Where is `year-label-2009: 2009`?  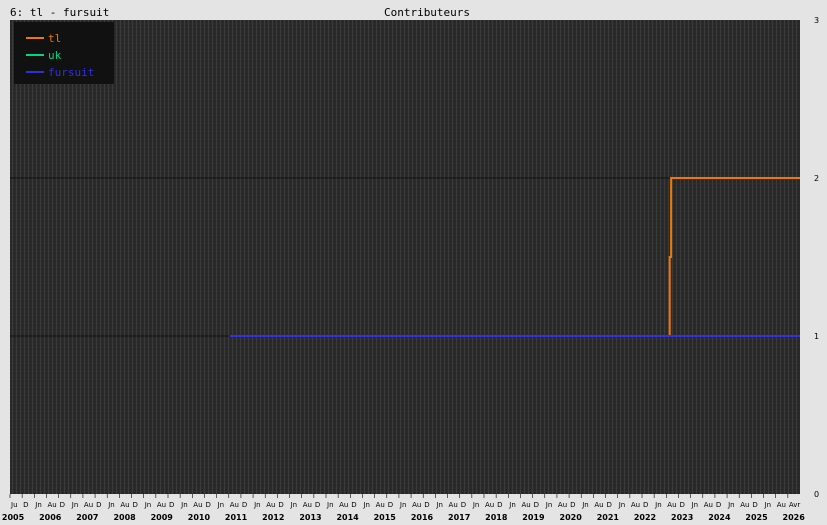
year-label-2009: 2009 is located at coordinates (162, 517).